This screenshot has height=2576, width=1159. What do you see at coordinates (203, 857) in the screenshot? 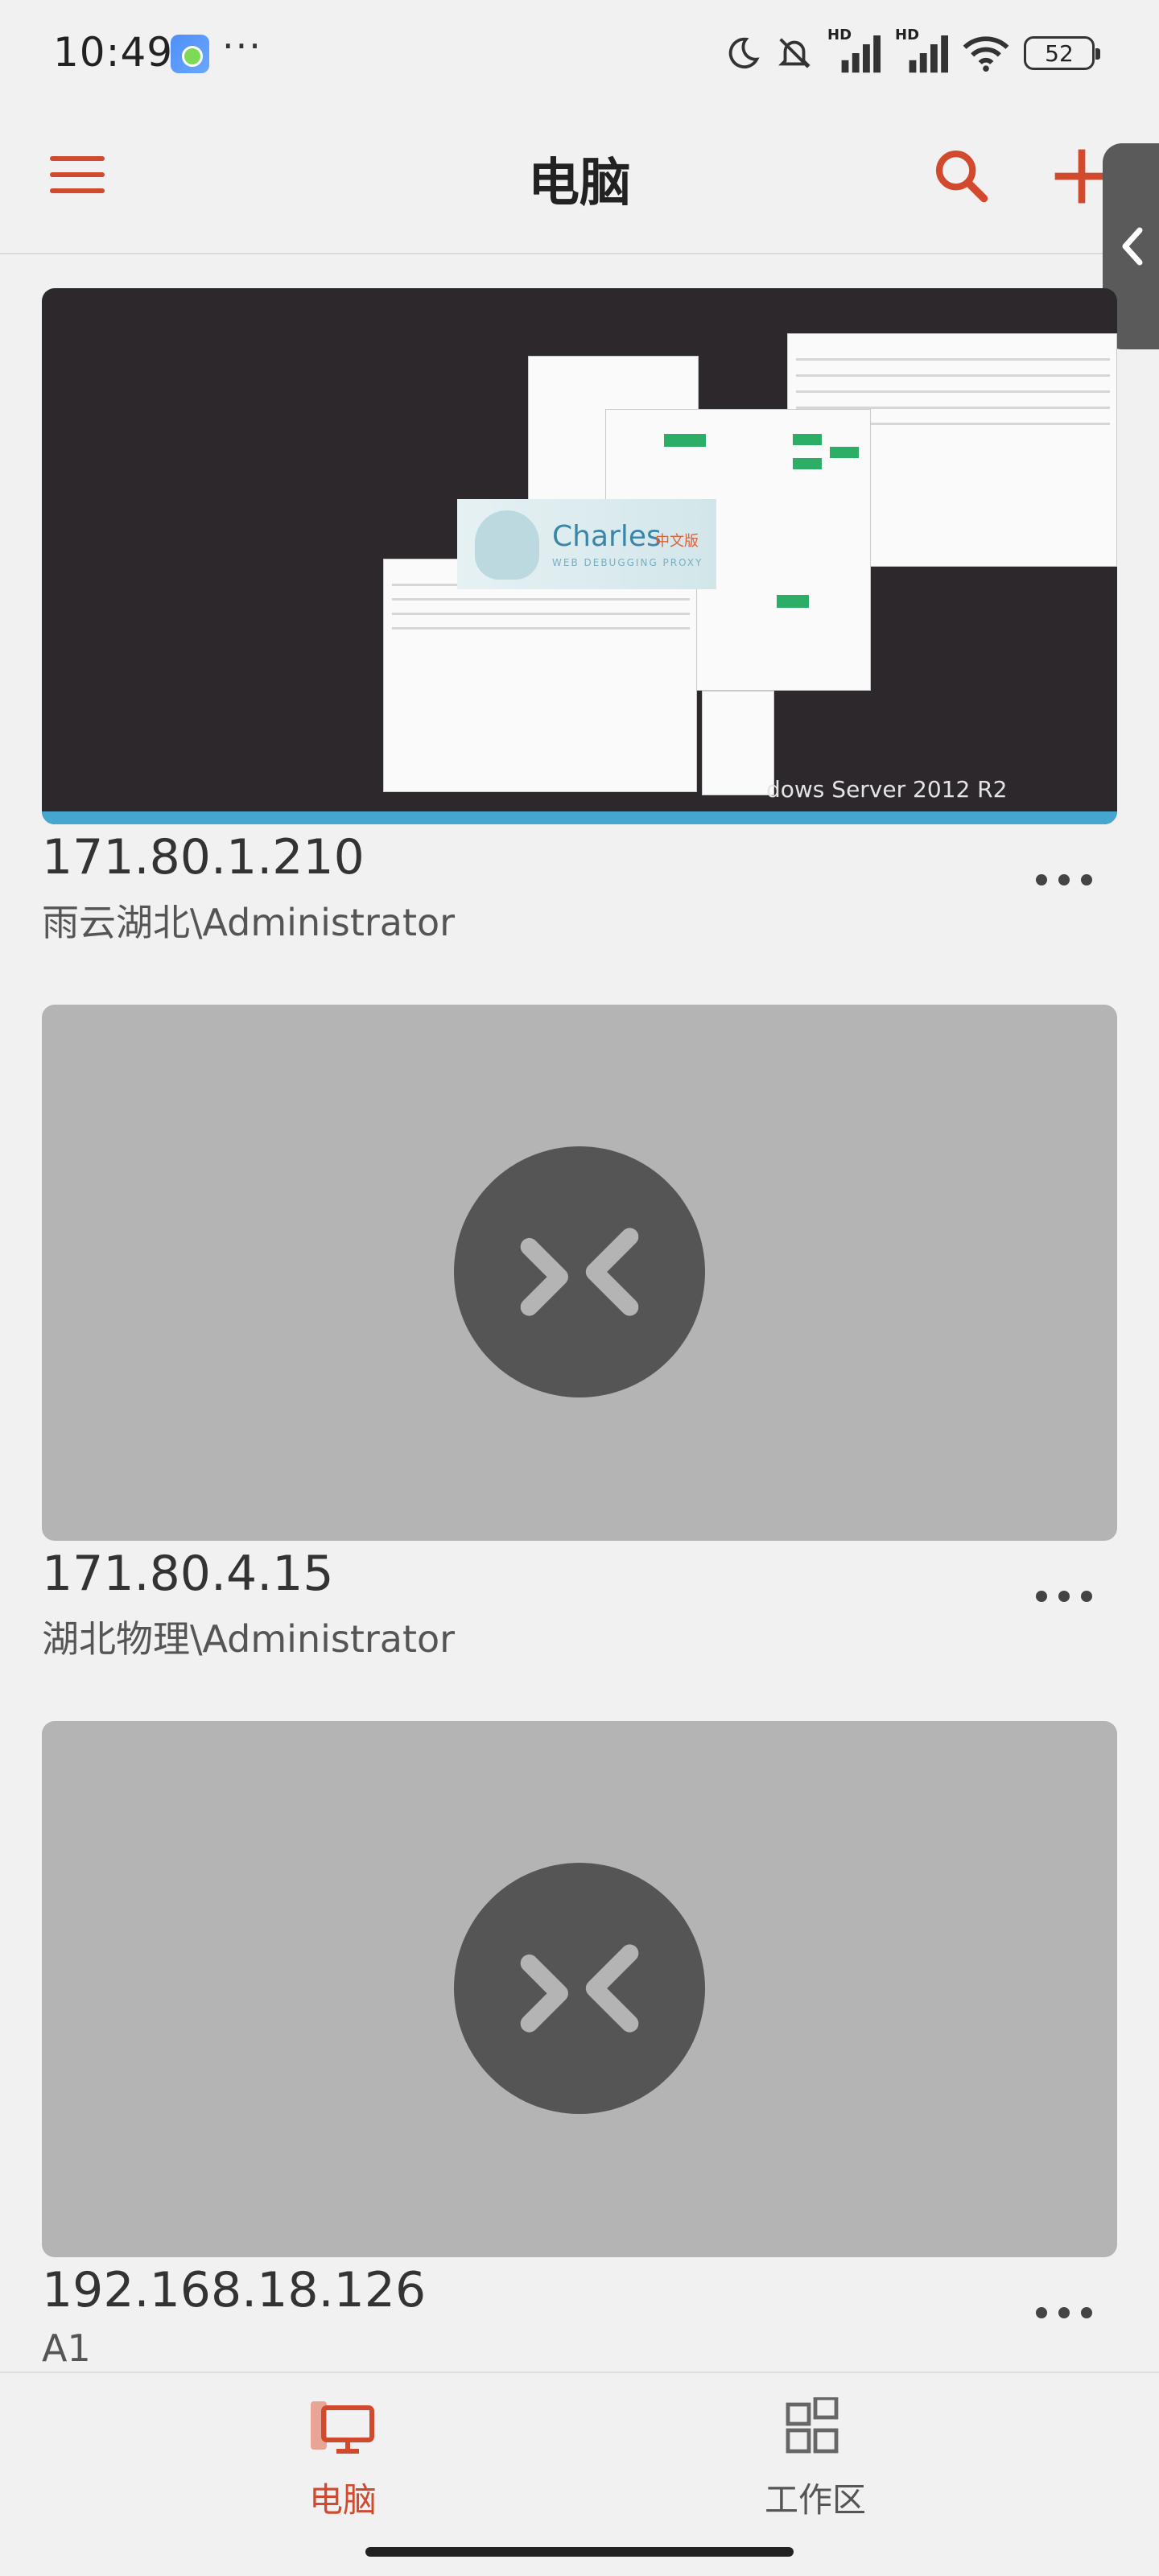
I see `connection-host: 171.80.1.210` at bounding box center [203, 857].